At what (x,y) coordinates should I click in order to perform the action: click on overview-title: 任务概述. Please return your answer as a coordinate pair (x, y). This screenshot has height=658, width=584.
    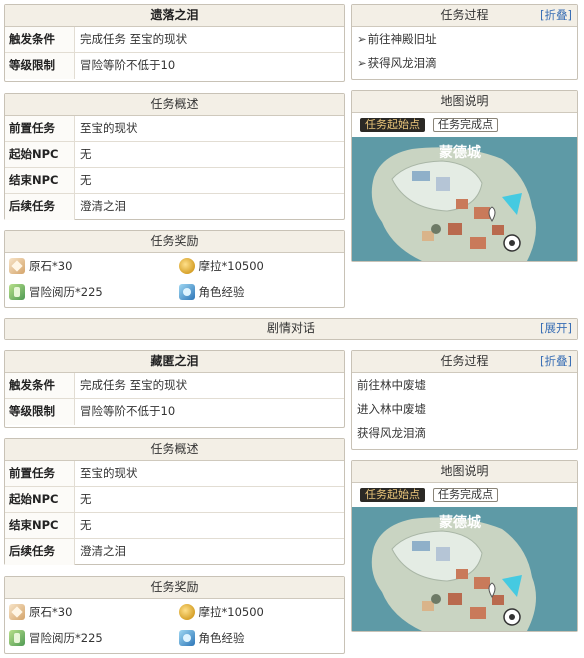
    Looking at the image, I should click on (174, 450).